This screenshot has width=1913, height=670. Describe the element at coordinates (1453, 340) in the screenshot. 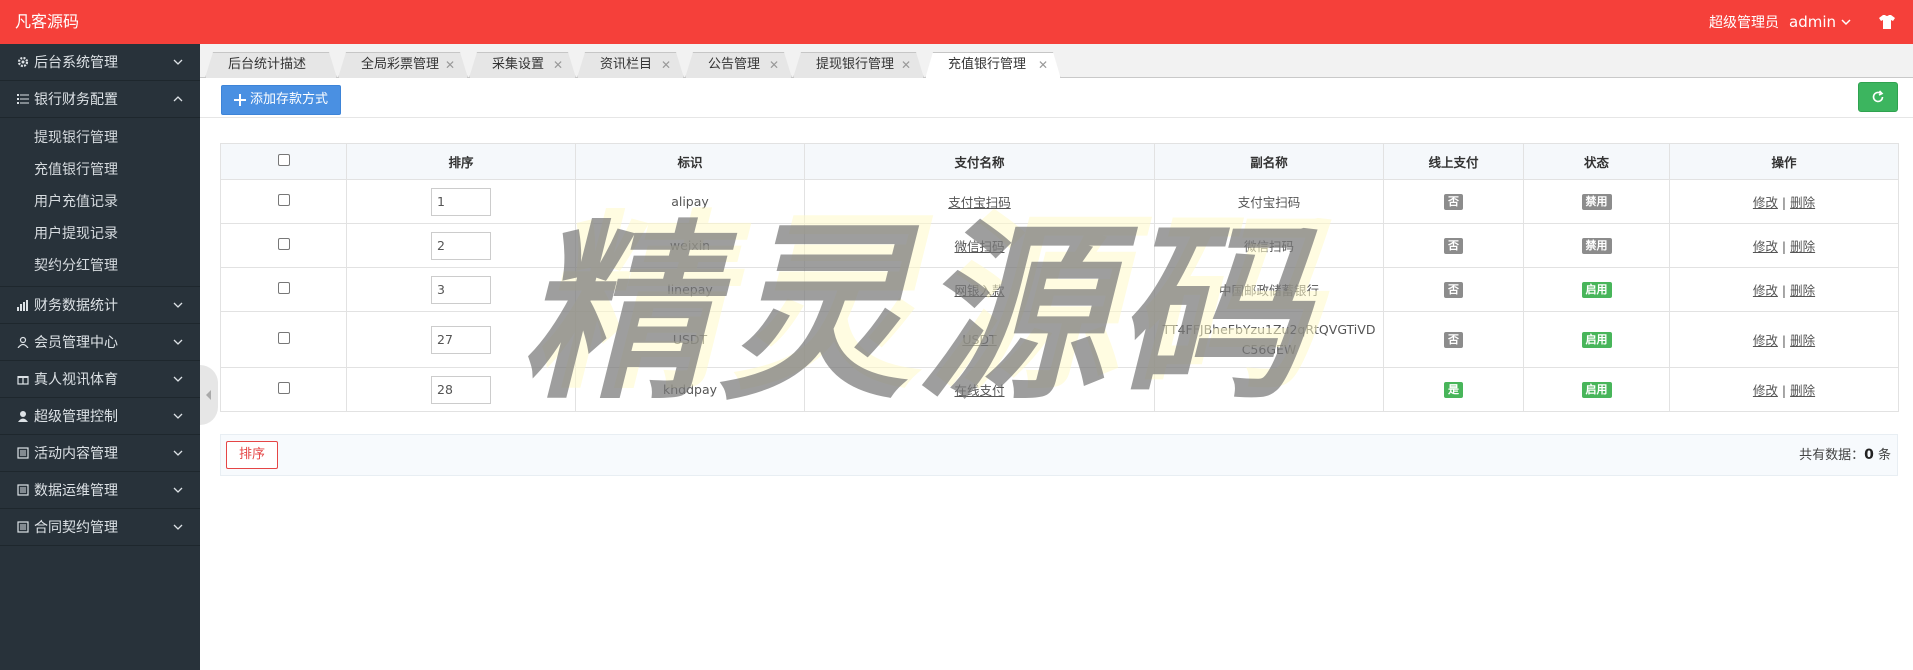

I see `online-badge: 否` at that location.